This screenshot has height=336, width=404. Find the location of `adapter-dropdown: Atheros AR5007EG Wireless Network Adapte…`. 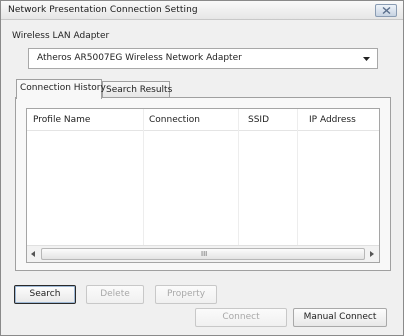

adapter-dropdown: Atheros AR5007EG Wireless Network Adapte… is located at coordinates (203, 58).